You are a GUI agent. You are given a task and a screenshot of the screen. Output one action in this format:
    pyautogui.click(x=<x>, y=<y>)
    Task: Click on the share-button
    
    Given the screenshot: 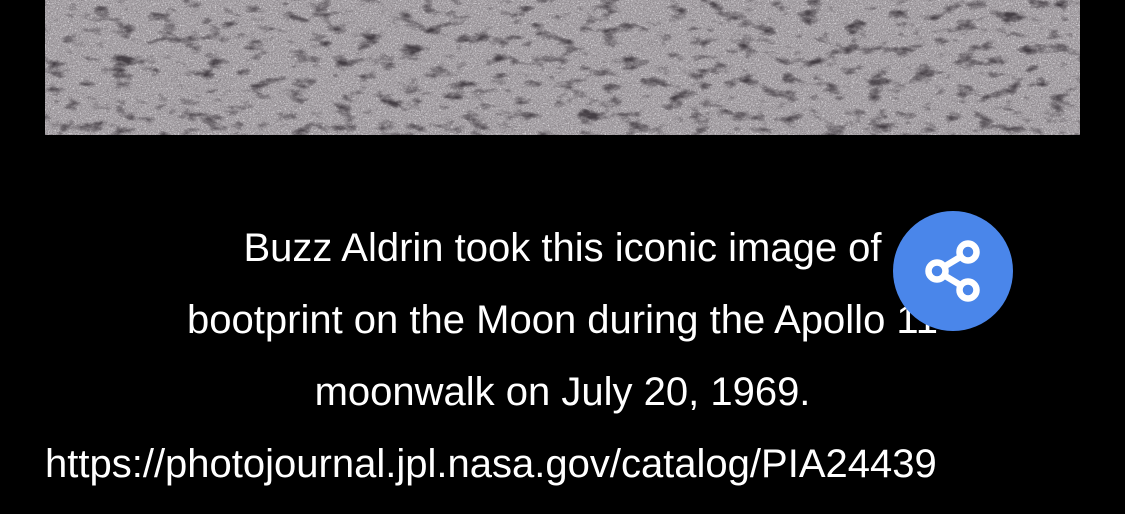 What is the action you would take?
    pyautogui.click(x=953, y=271)
    